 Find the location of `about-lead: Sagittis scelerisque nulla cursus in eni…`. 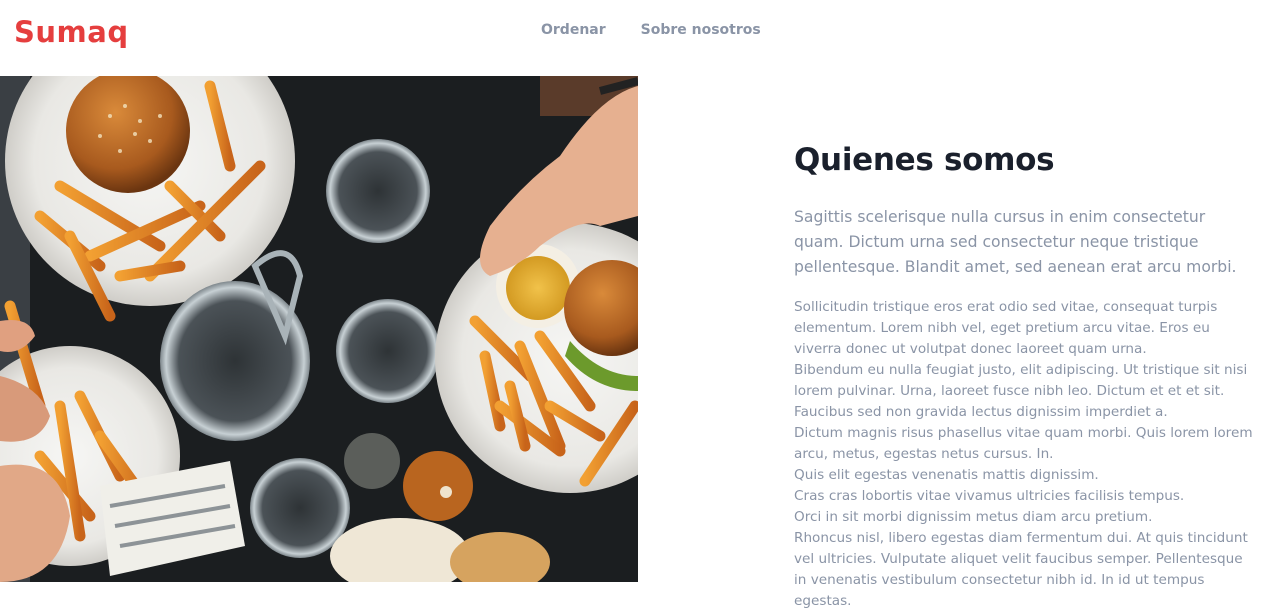

about-lead: Sagittis scelerisque nulla cursus in eni… is located at coordinates (1015, 242).